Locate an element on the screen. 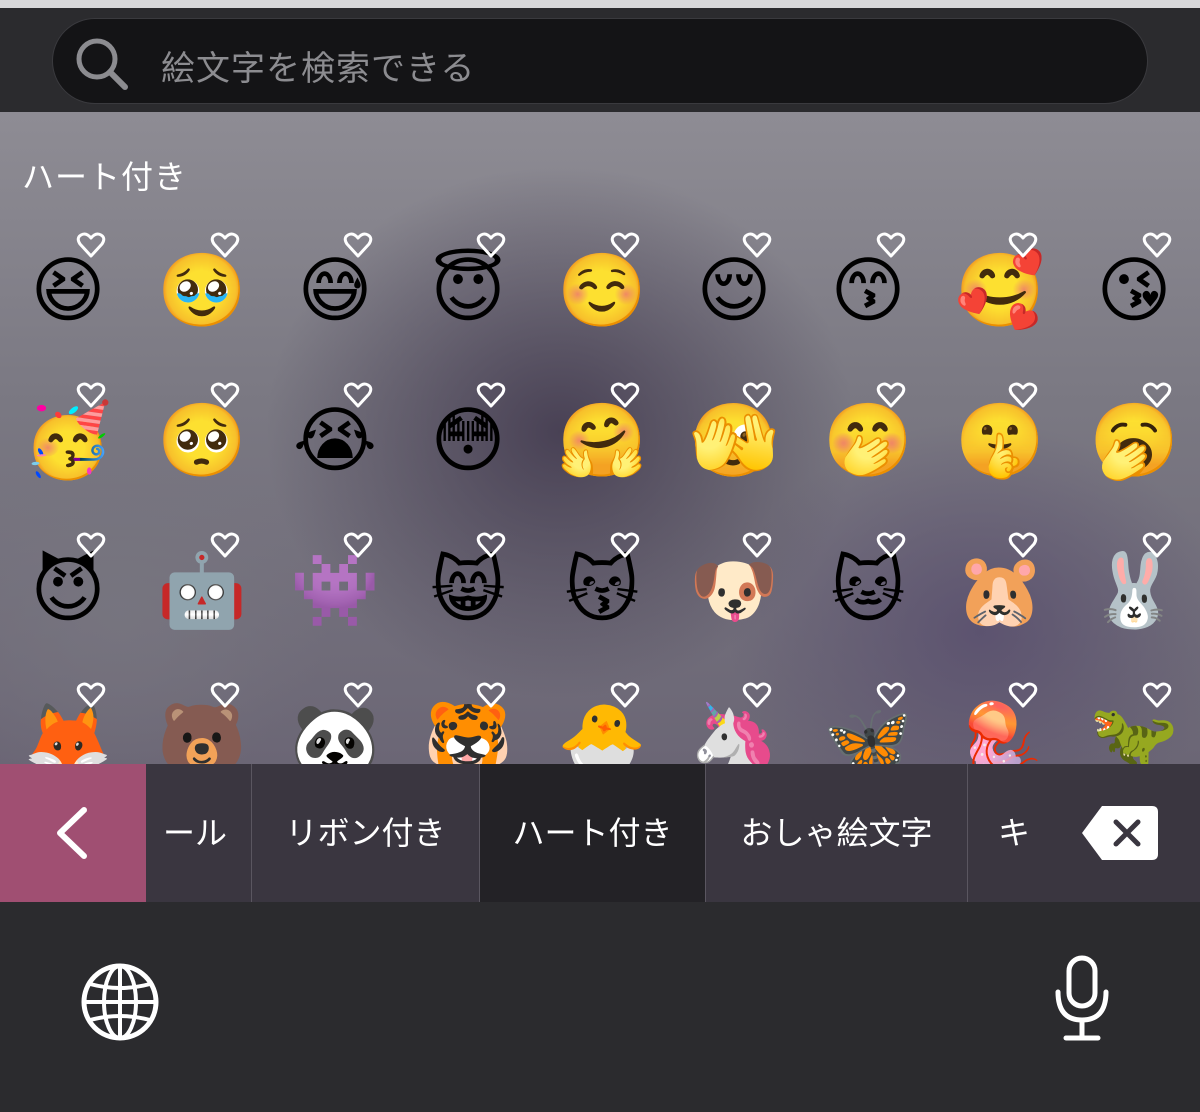  emoji-cell: 😭 is located at coordinates (340, 437).